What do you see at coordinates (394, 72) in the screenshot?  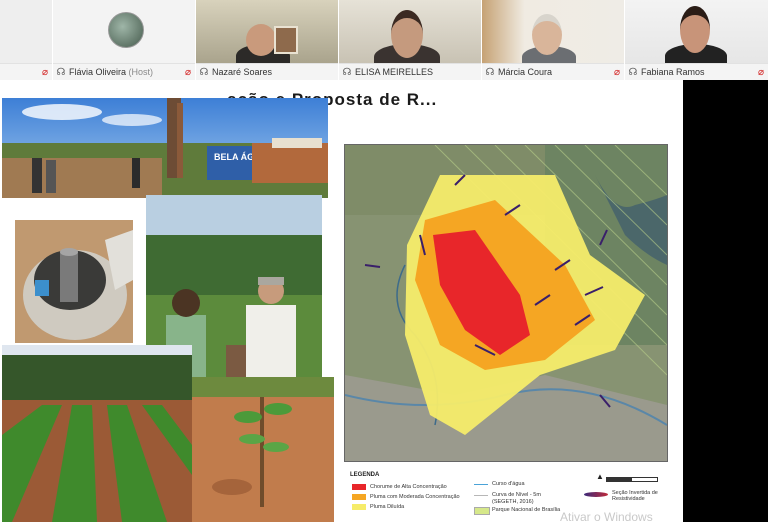 I see `participant-name: ELISA MEIRELLES` at bounding box center [394, 72].